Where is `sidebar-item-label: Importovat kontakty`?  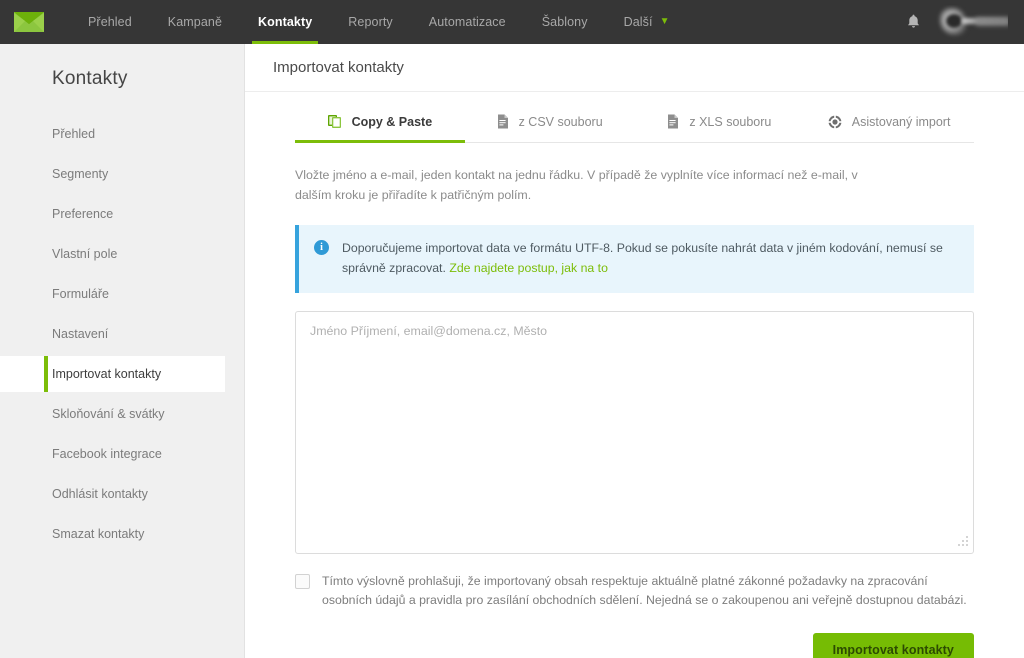 sidebar-item-label: Importovat kontakty is located at coordinates (107, 374).